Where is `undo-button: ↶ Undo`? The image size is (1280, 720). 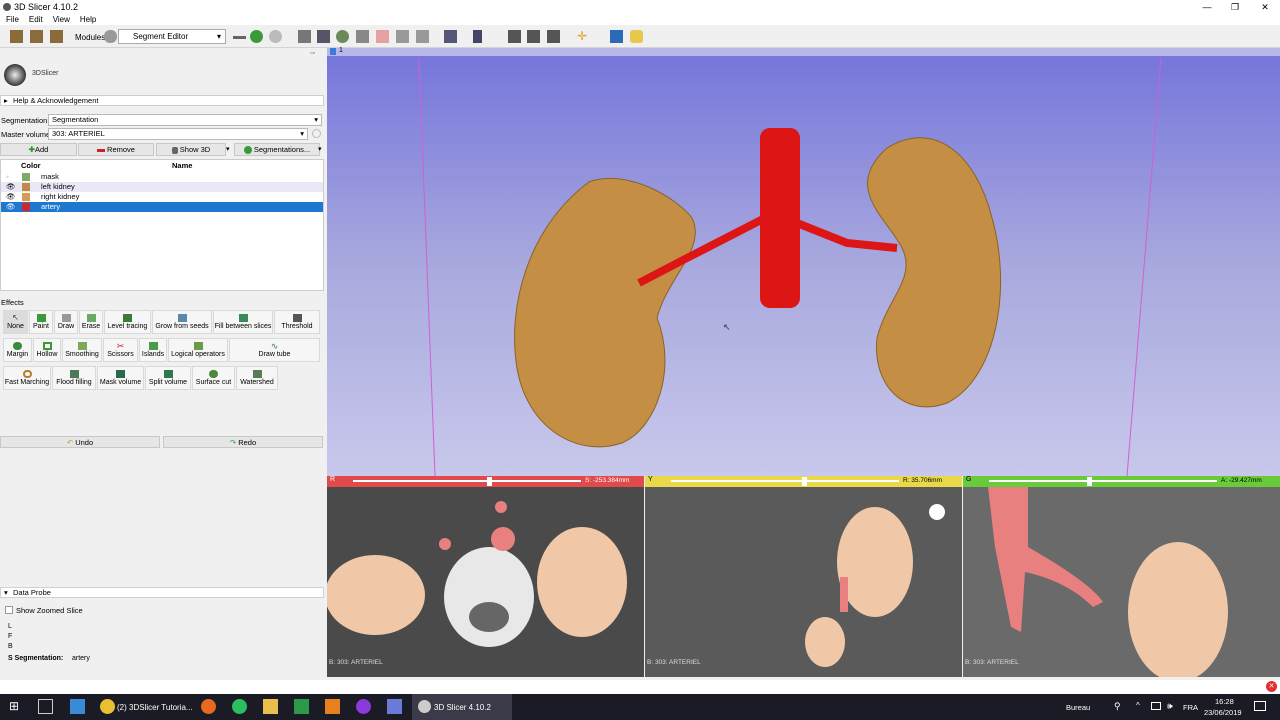
undo-button: ↶ Undo is located at coordinates (80, 442).